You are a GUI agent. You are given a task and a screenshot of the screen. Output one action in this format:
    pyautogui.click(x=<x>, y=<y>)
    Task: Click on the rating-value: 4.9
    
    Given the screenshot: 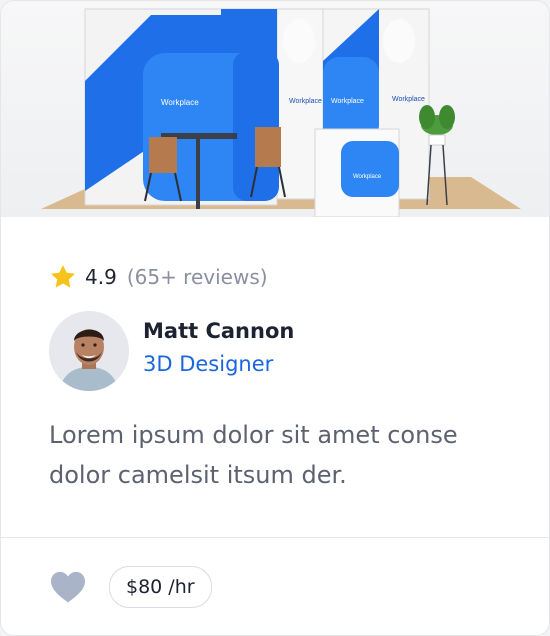 What is the action you would take?
    pyautogui.click(x=101, y=277)
    